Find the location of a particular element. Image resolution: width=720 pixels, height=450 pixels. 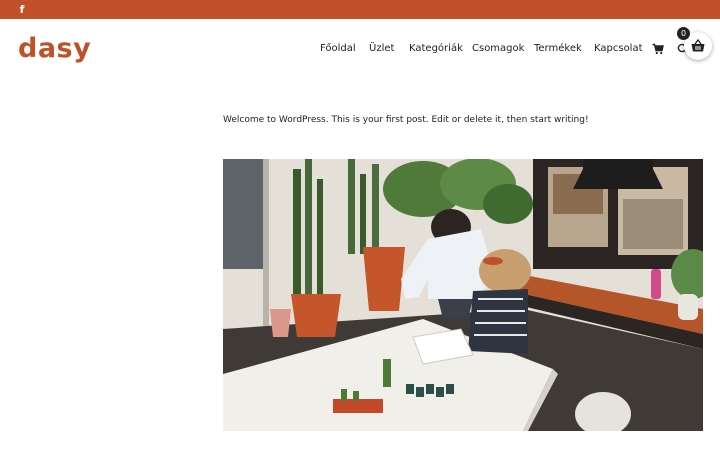

nav-item-products: Termékek is located at coordinates (558, 49).